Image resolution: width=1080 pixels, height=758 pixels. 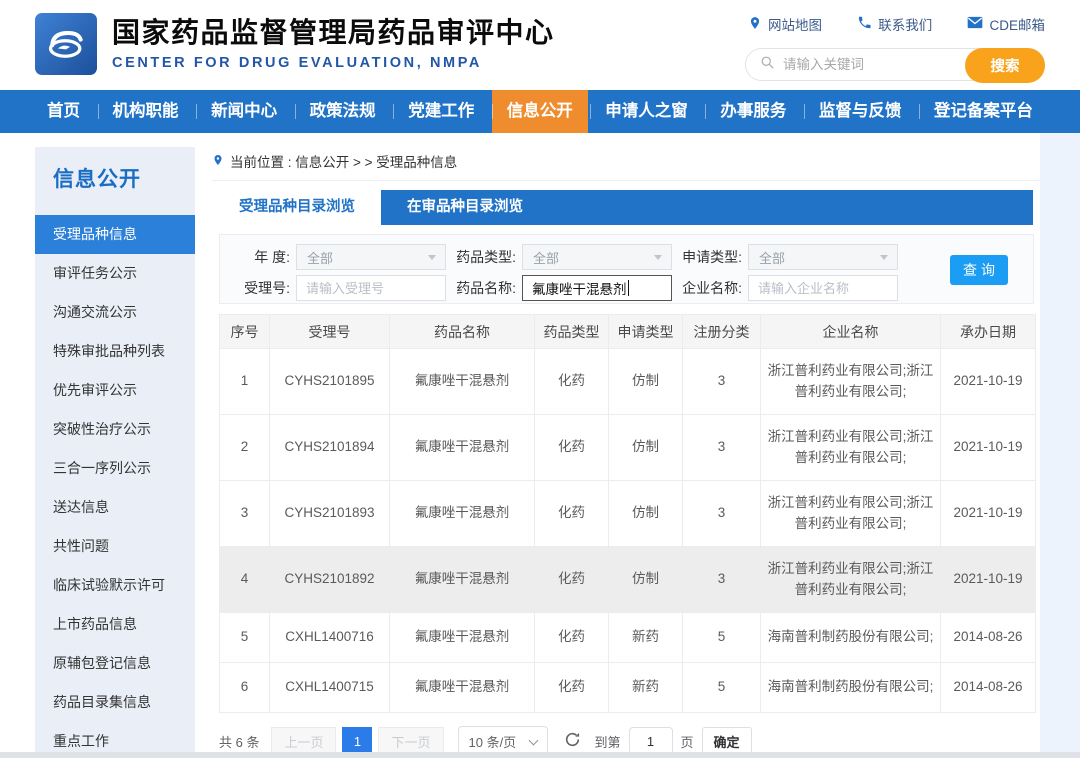 I want to click on search-icon, so click(x=767, y=65).